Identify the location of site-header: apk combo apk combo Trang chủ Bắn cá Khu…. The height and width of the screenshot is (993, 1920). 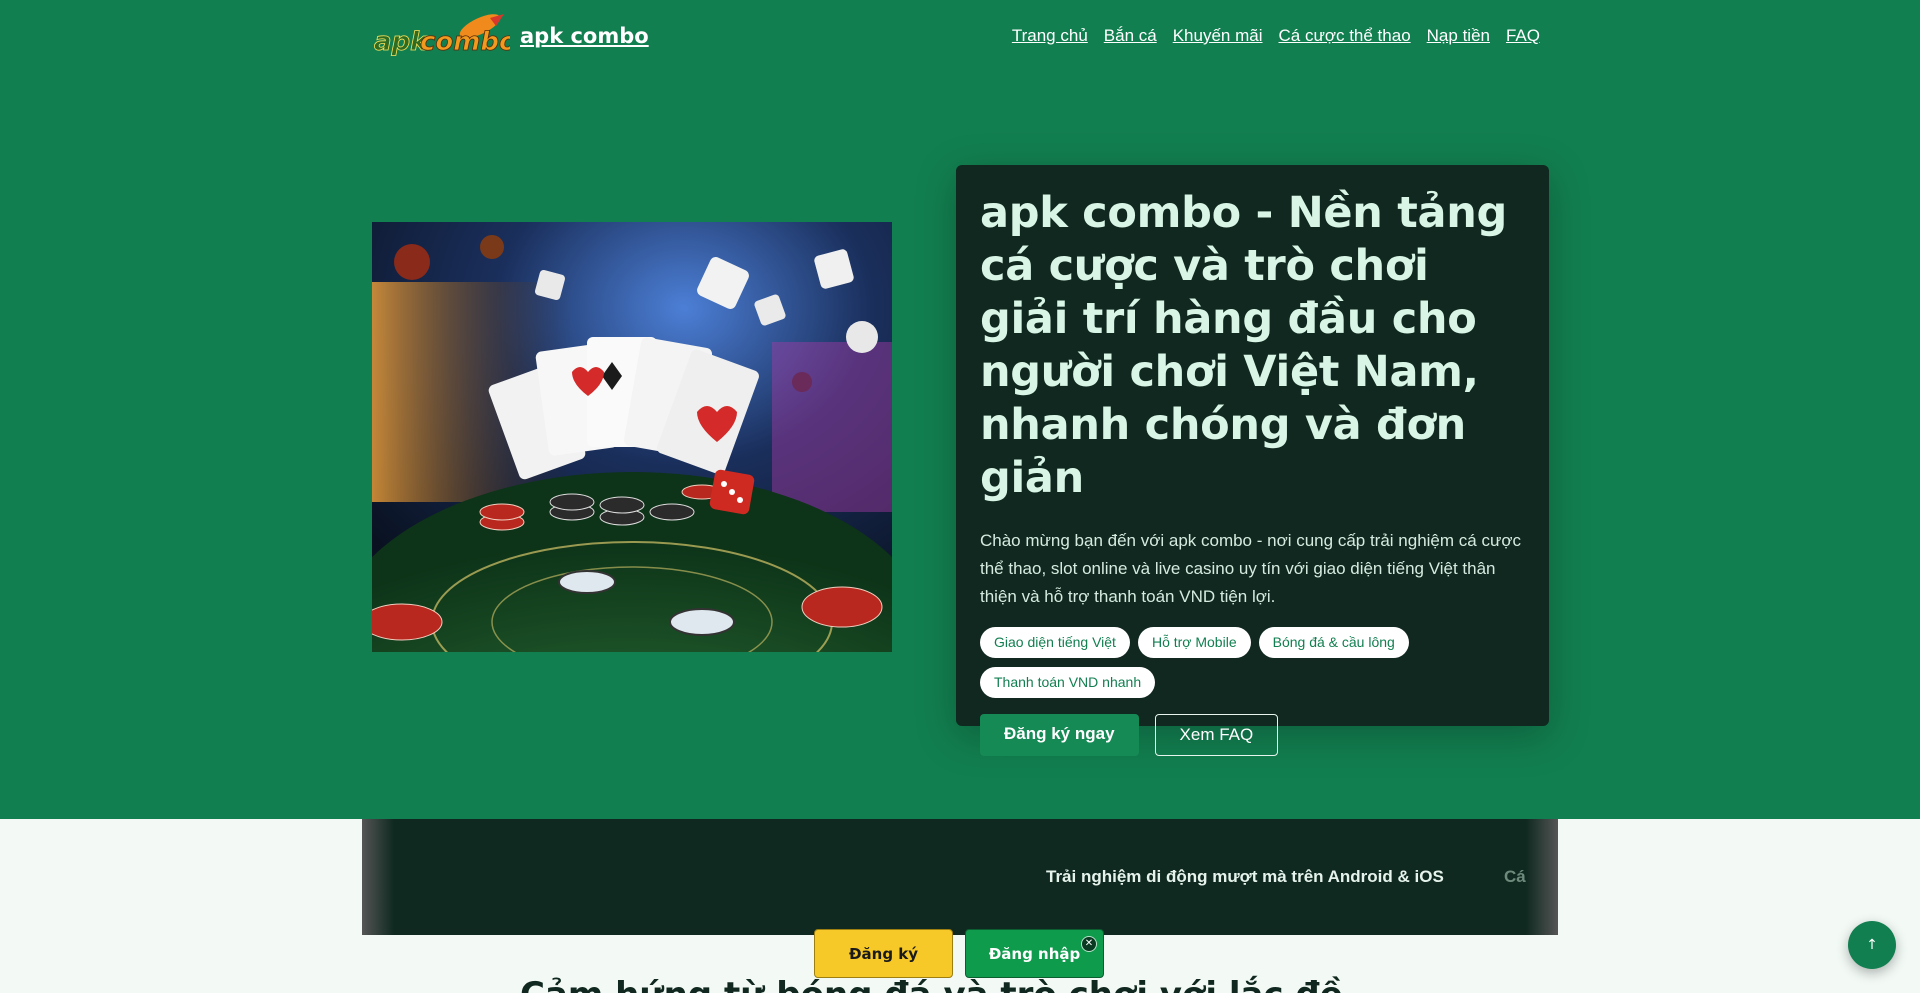
(960, 37).